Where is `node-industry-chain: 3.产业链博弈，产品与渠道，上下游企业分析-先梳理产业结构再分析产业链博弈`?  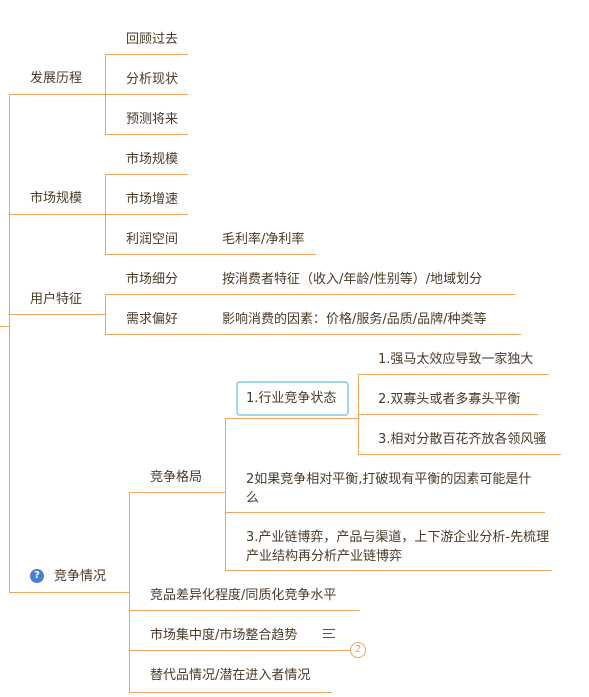 node-industry-chain: 3.产业链博弈，产品与渠道，上下游企业分析-先梳理产业结构再分析产业链博弈 is located at coordinates (398, 547).